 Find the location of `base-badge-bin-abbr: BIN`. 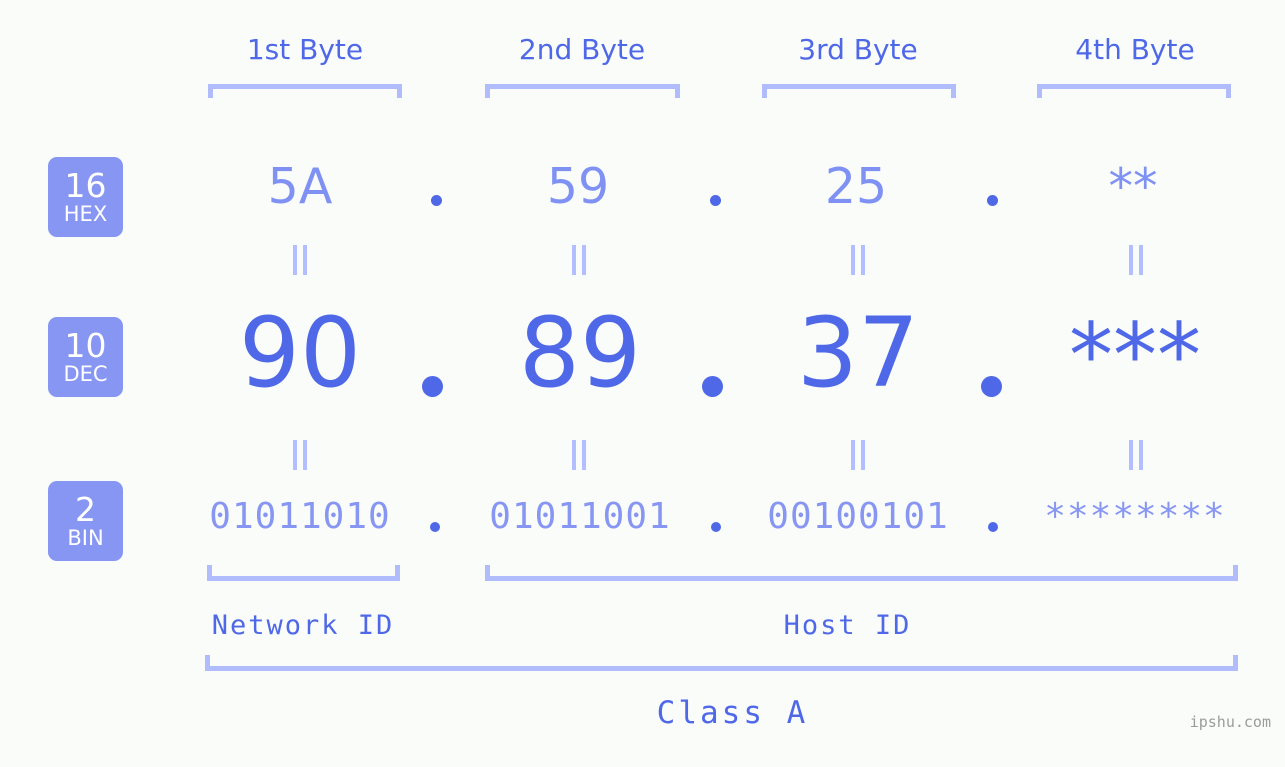

base-badge-bin-abbr: BIN is located at coordinates (85, 538).